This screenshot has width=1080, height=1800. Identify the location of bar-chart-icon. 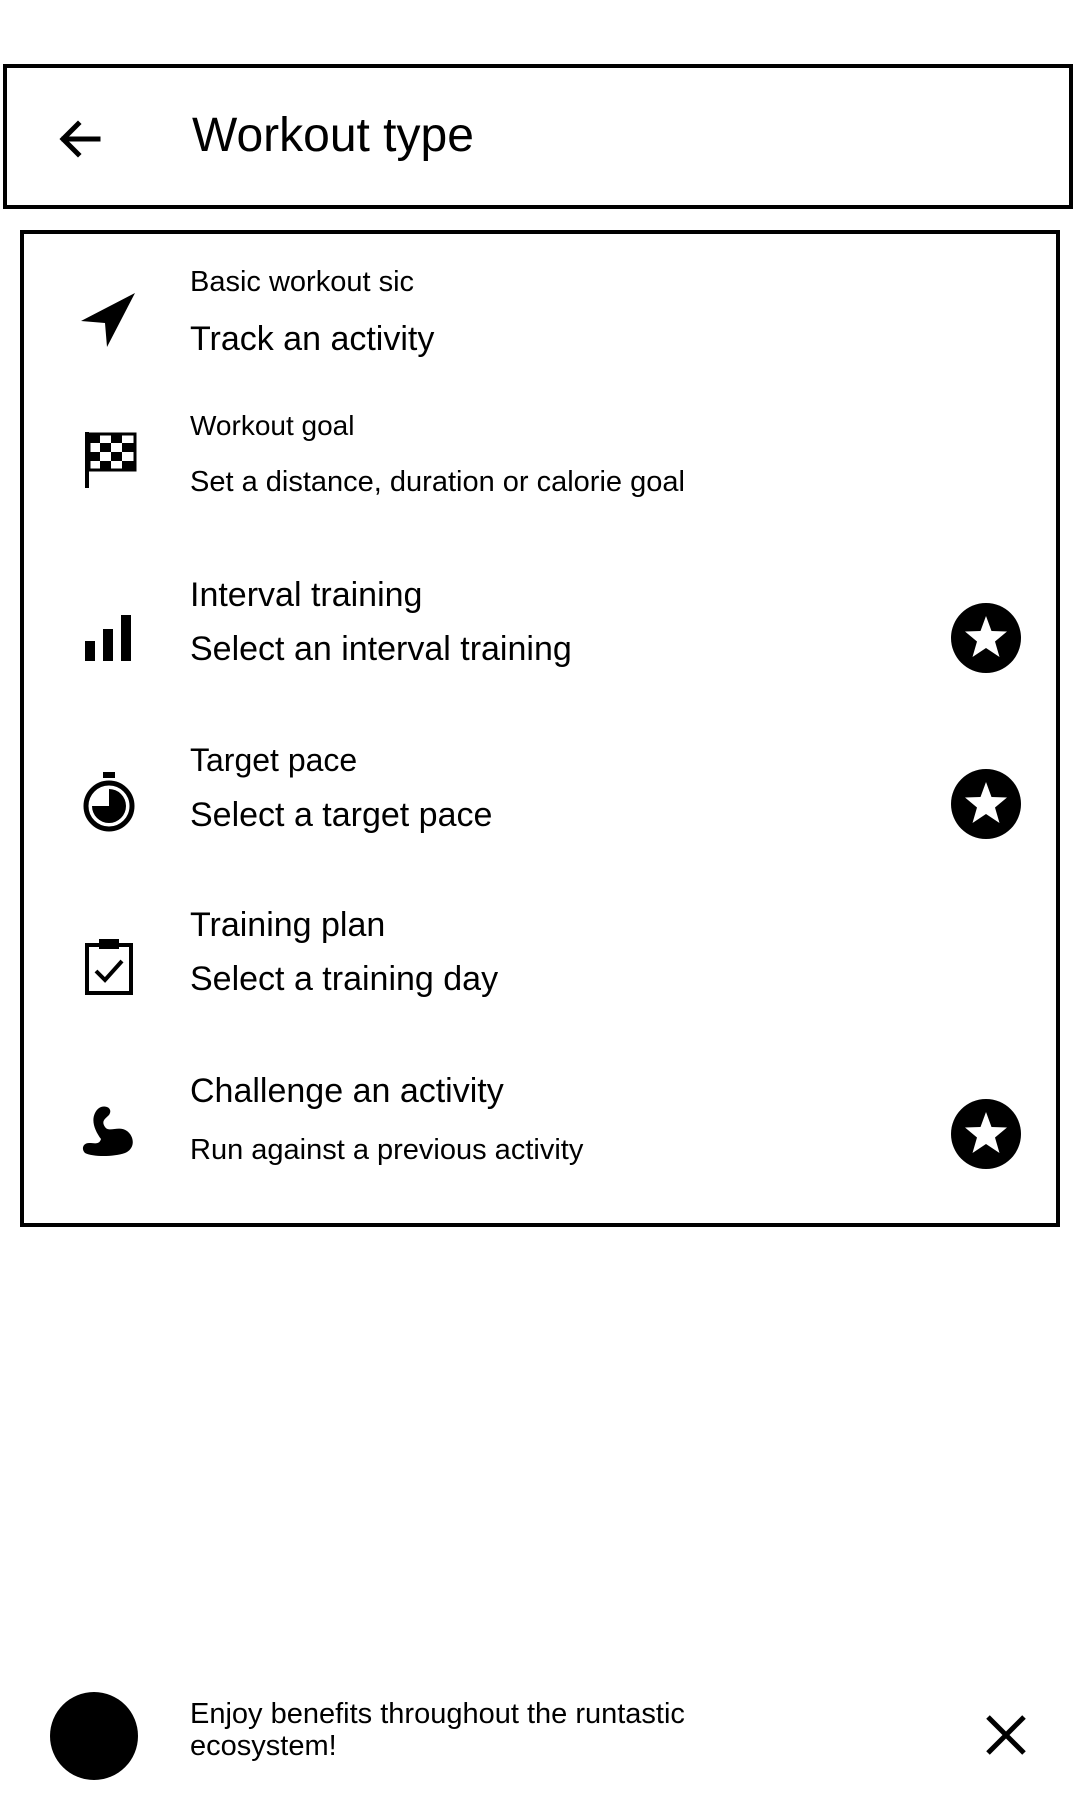
(109, 637).